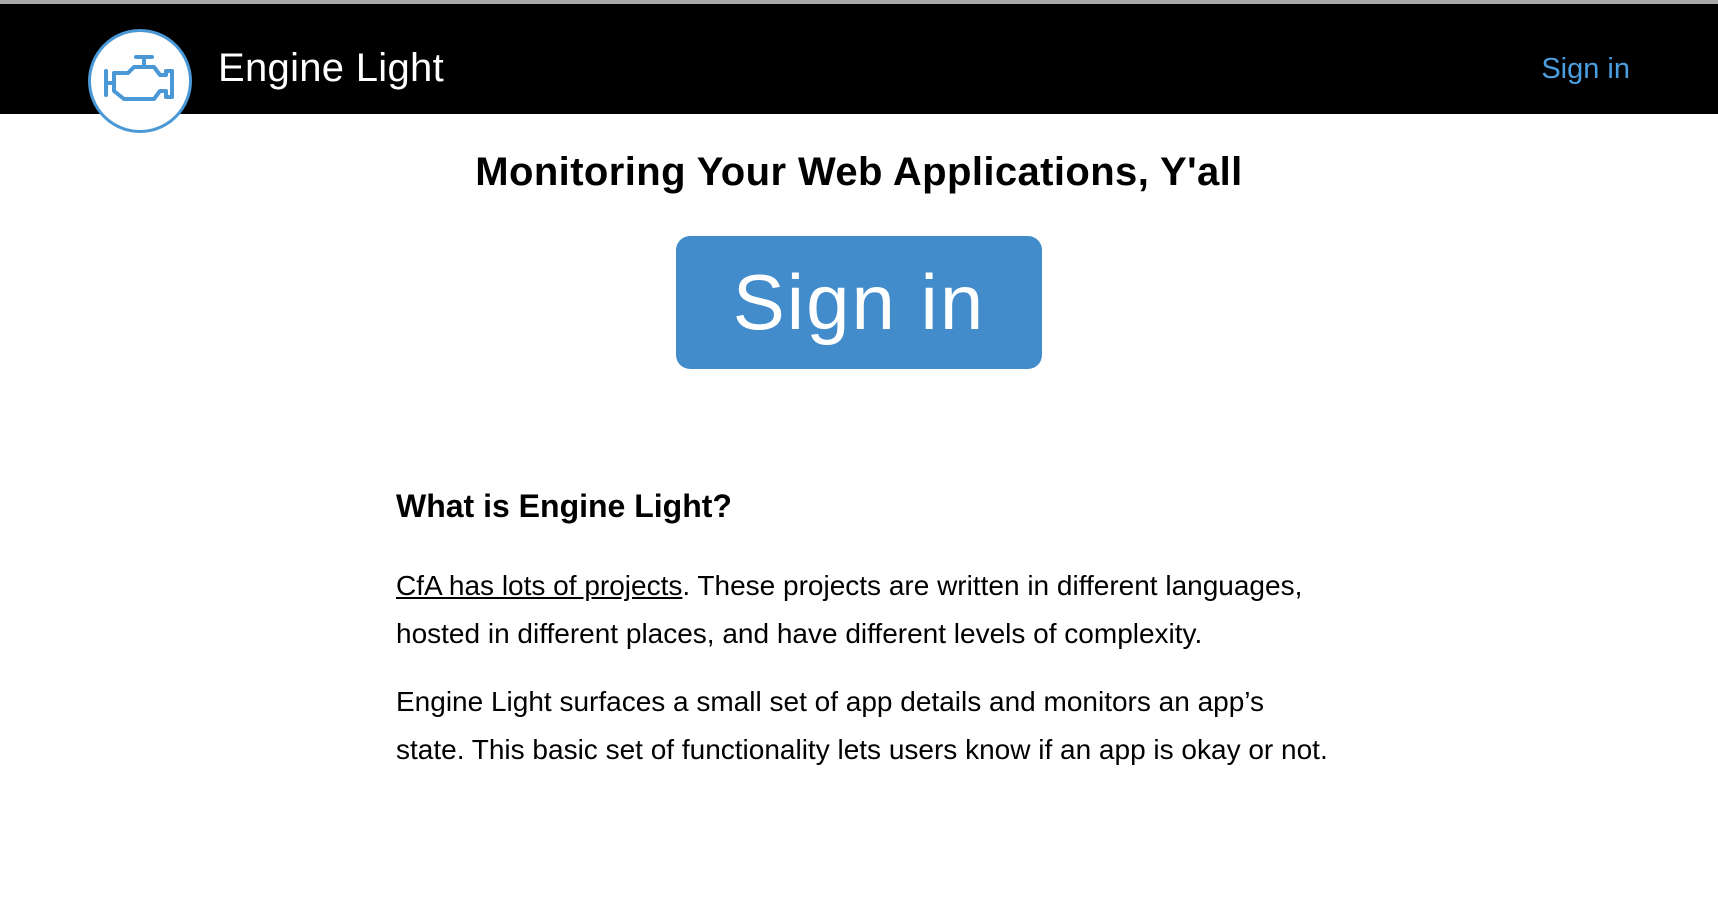  Describe the element at coordinates (859, 302) in the screenshot. I see `signin-button: Sign in` at that location.